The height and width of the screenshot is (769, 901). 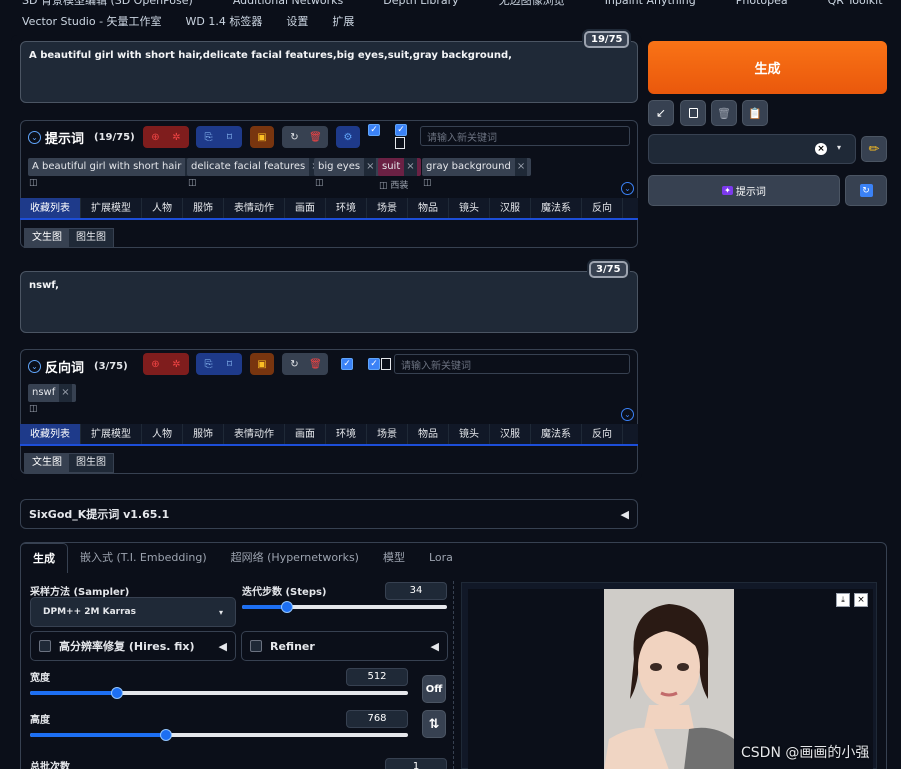 What do you see at coordinates (203, 208) in the screenshot?
I see `category-tab: 服饰` at bounding box center [203, 208].